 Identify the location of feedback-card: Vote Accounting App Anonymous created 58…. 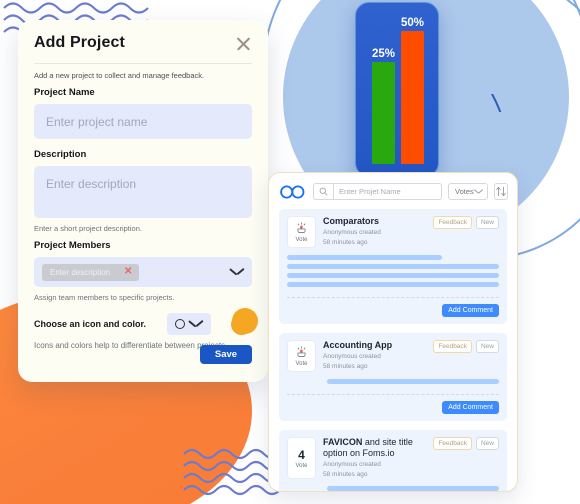
(393, 376).